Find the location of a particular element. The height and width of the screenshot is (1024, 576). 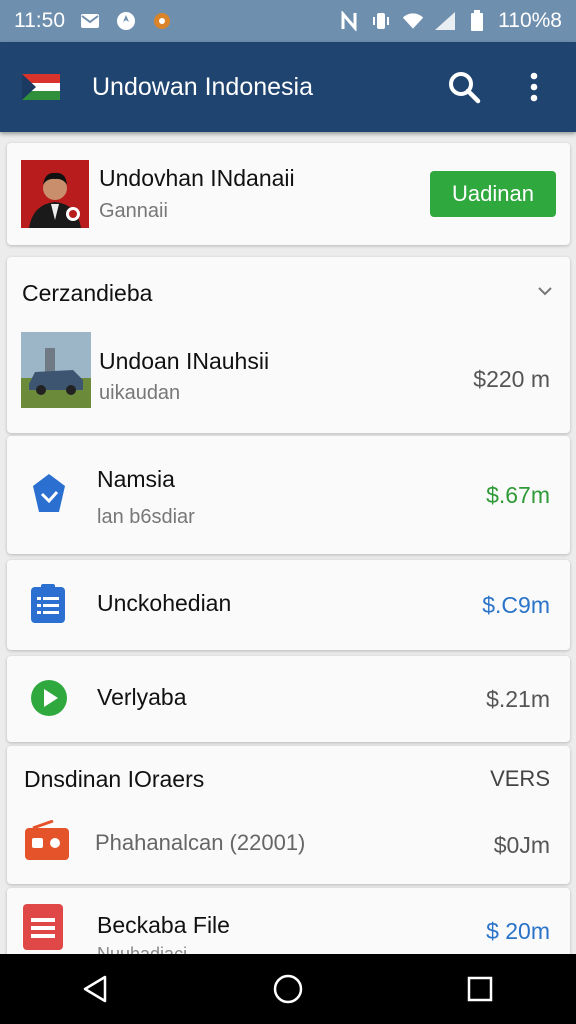

flag-logo-icon is located at coordinates (41, 87).